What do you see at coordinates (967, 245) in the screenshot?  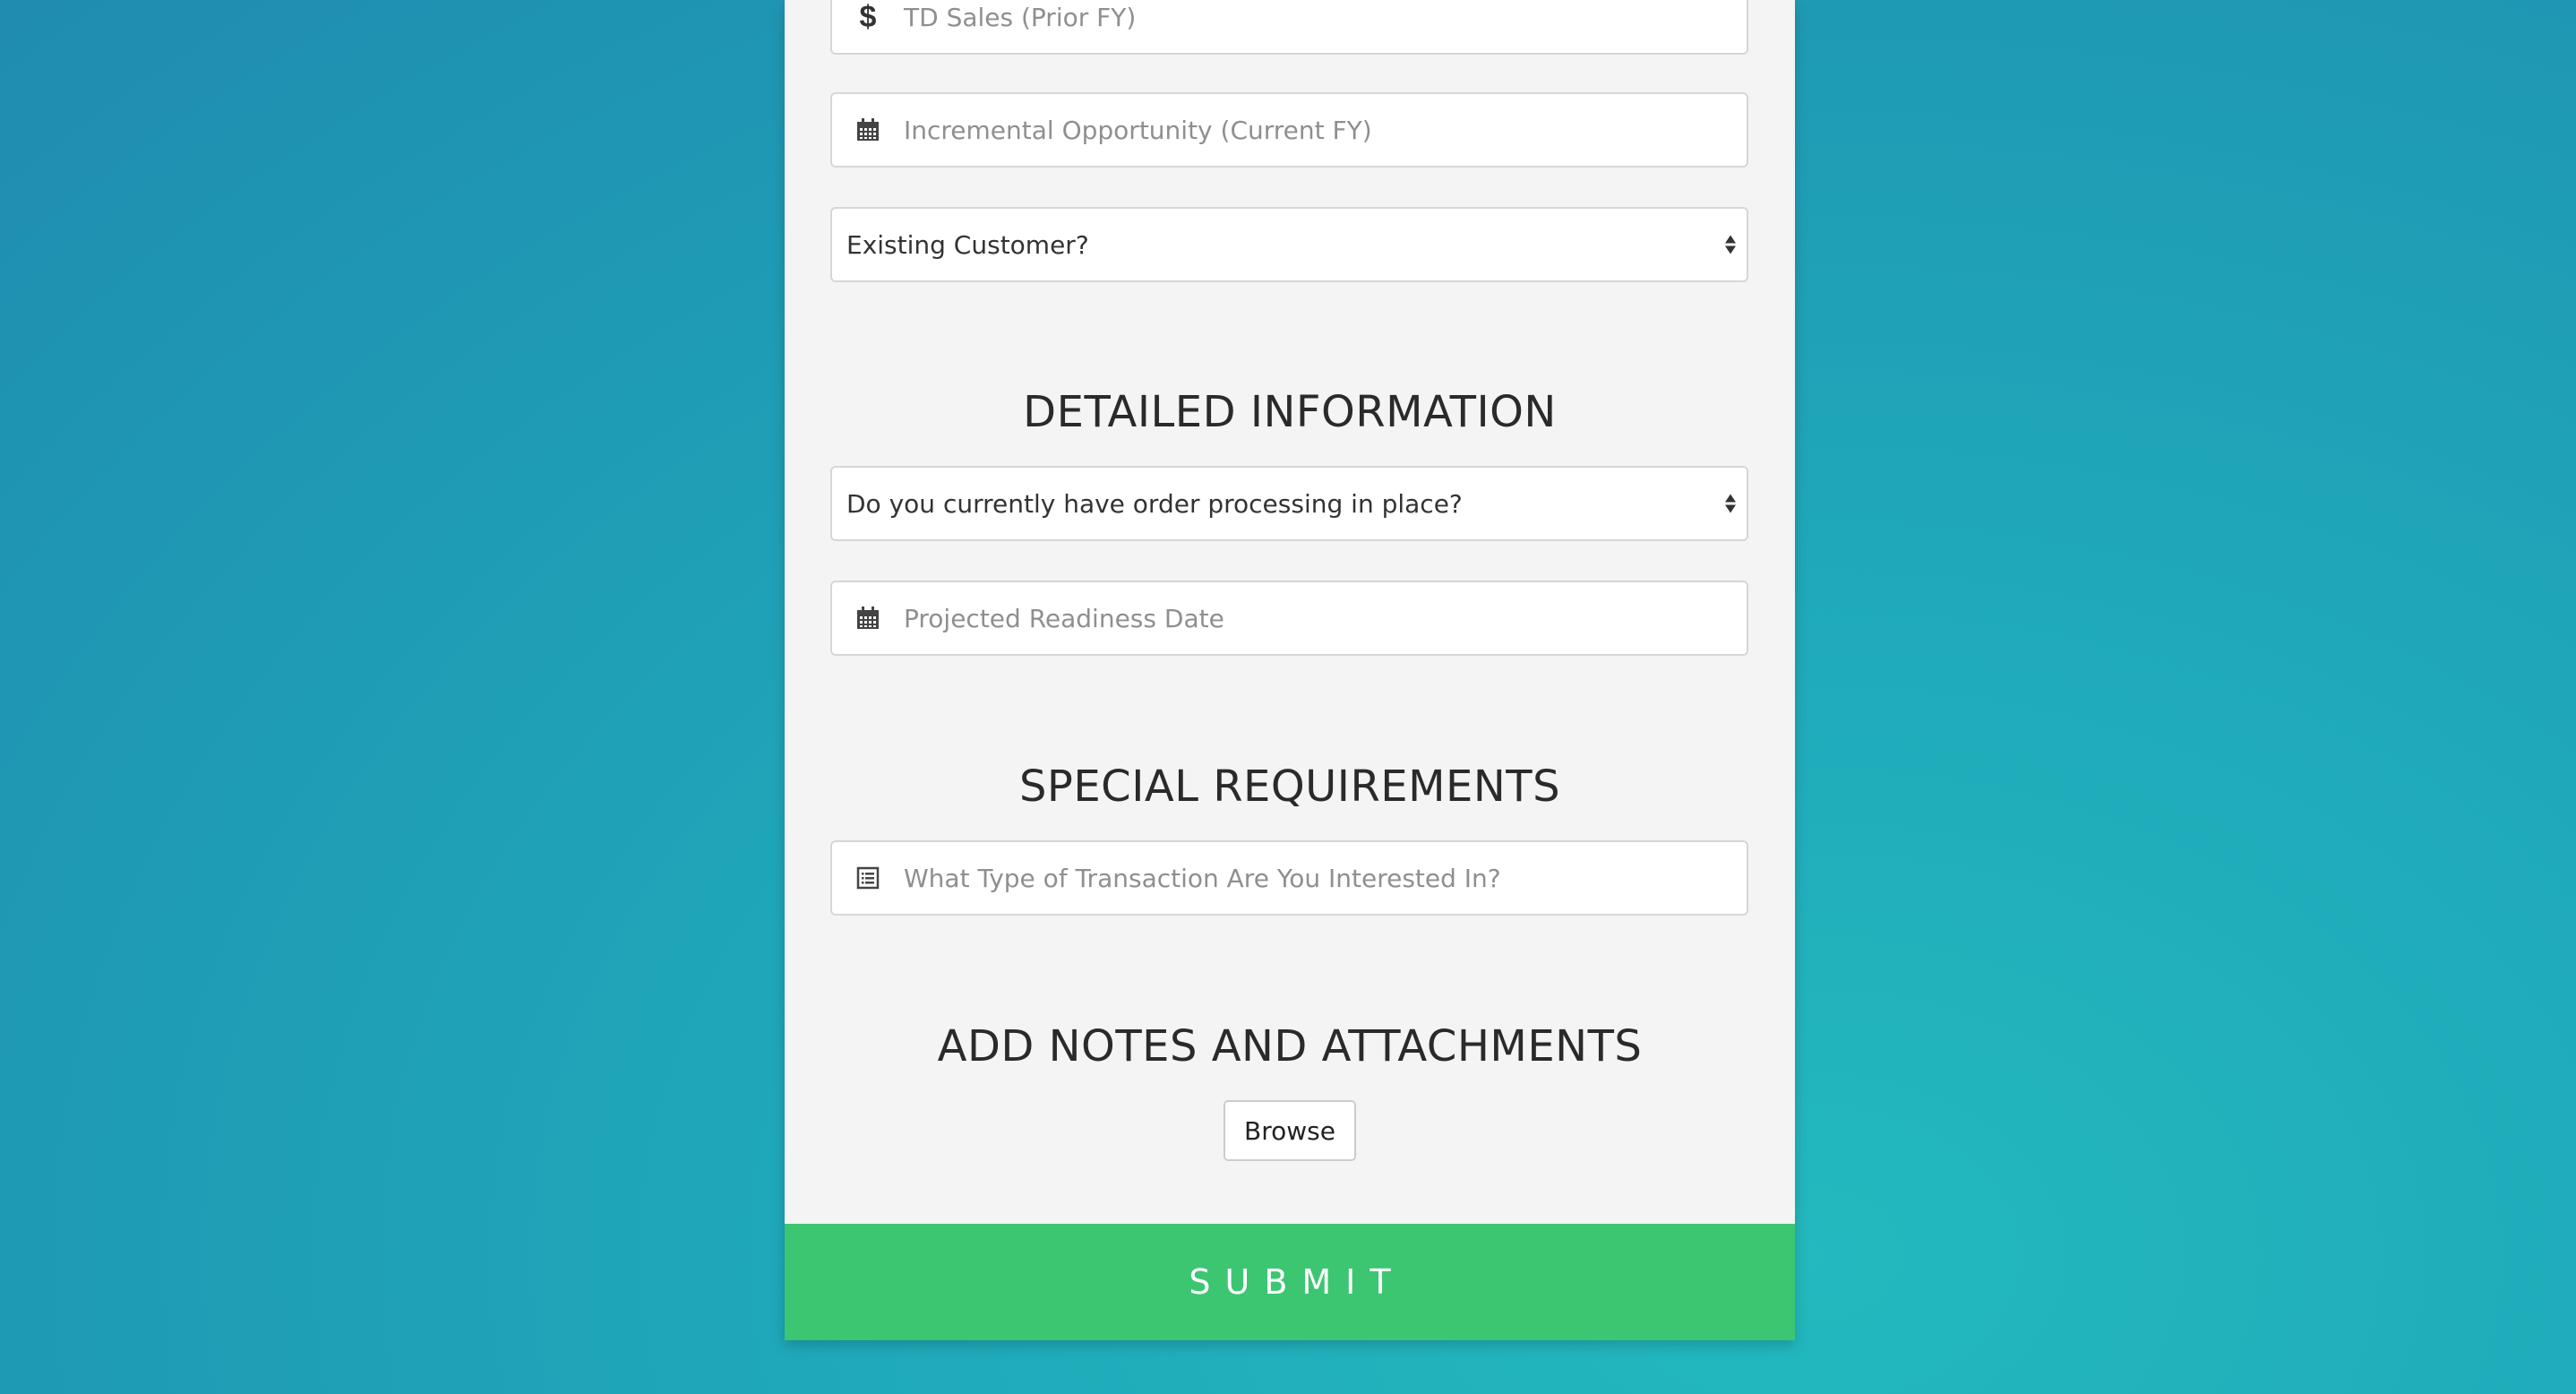 I see `existing-customer-value: Existing Customer?` at bounding box center [967, 245].